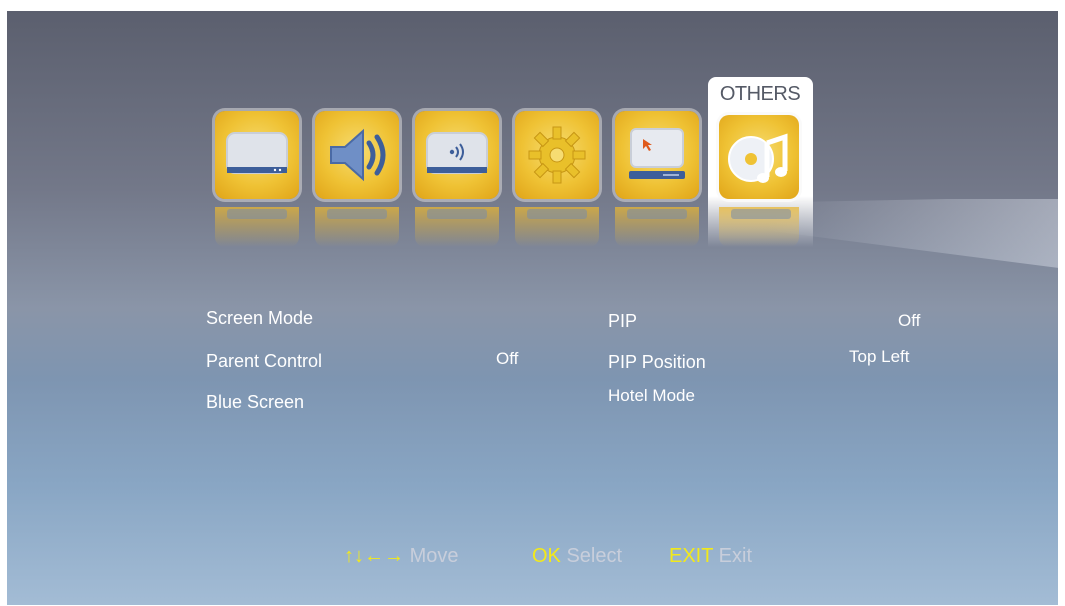 The height and width of the screenshot is (606, 1065). I want to click on menu-item-pip: PIP, so click(622, 321).